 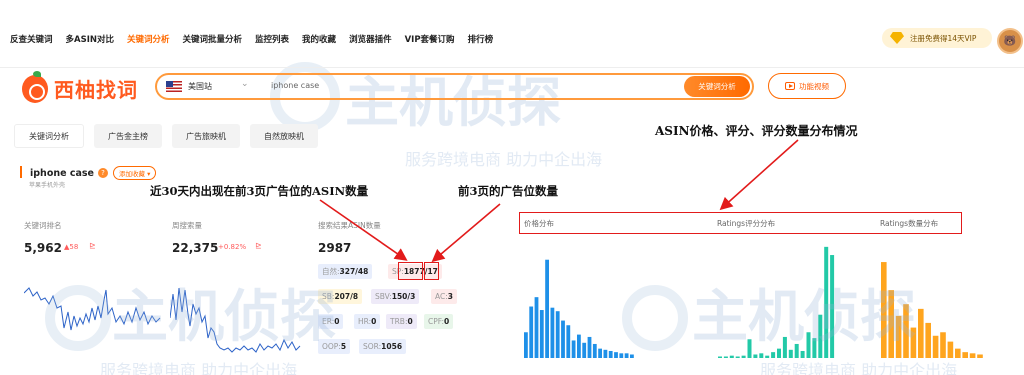 I want to click on annotation-sp-slots: 前3页的广告位数量, so click(x=508, y=191).